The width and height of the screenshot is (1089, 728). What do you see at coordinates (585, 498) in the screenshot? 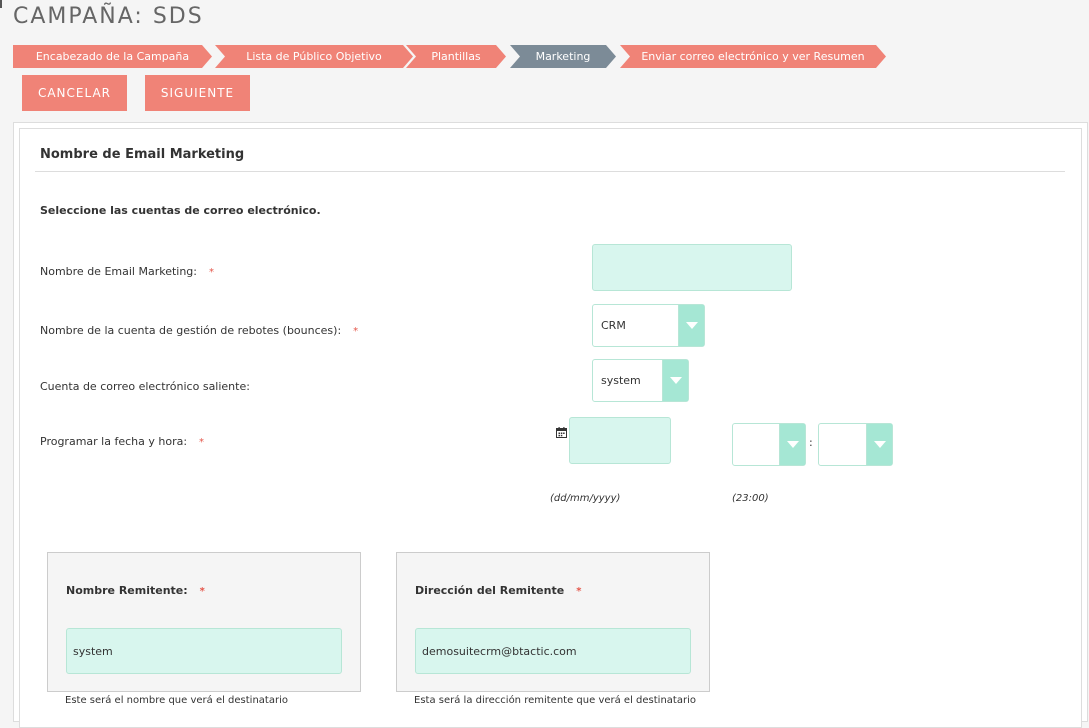
I see `date-format-hint: (dd/mm/yyyy)` at bounding box center [585, 498].